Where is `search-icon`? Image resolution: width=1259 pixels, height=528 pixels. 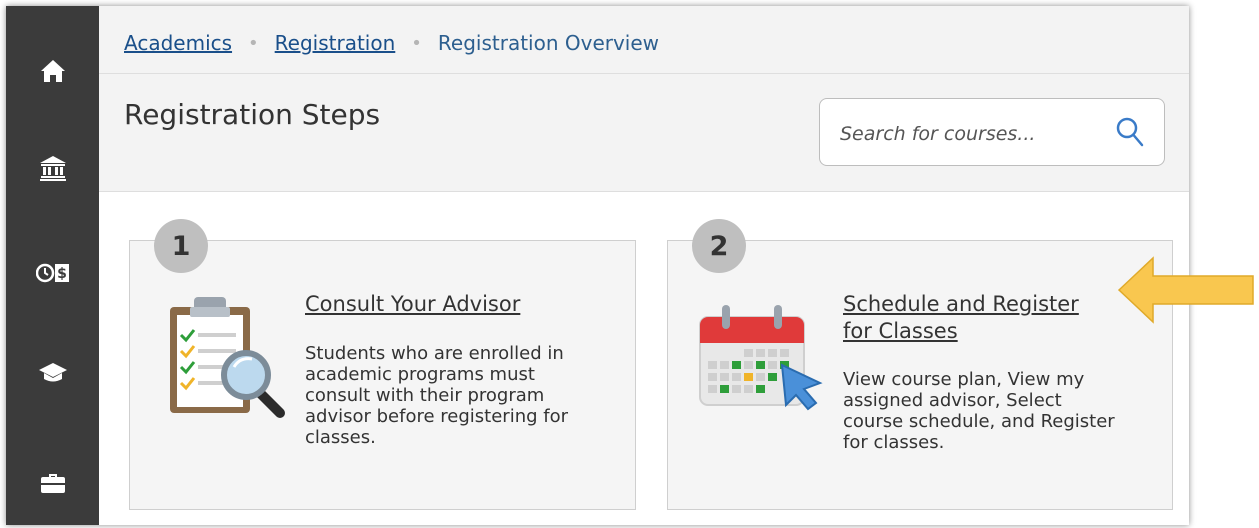 search-icon is located at coordinates (1130, 134).